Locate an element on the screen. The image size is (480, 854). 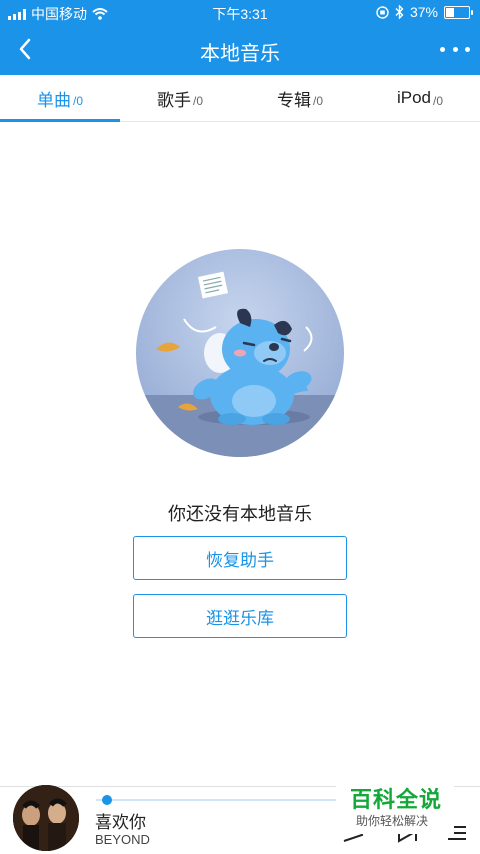
watermark-subtitle: 助你轻松解决 is located at coordinates (392, 821).